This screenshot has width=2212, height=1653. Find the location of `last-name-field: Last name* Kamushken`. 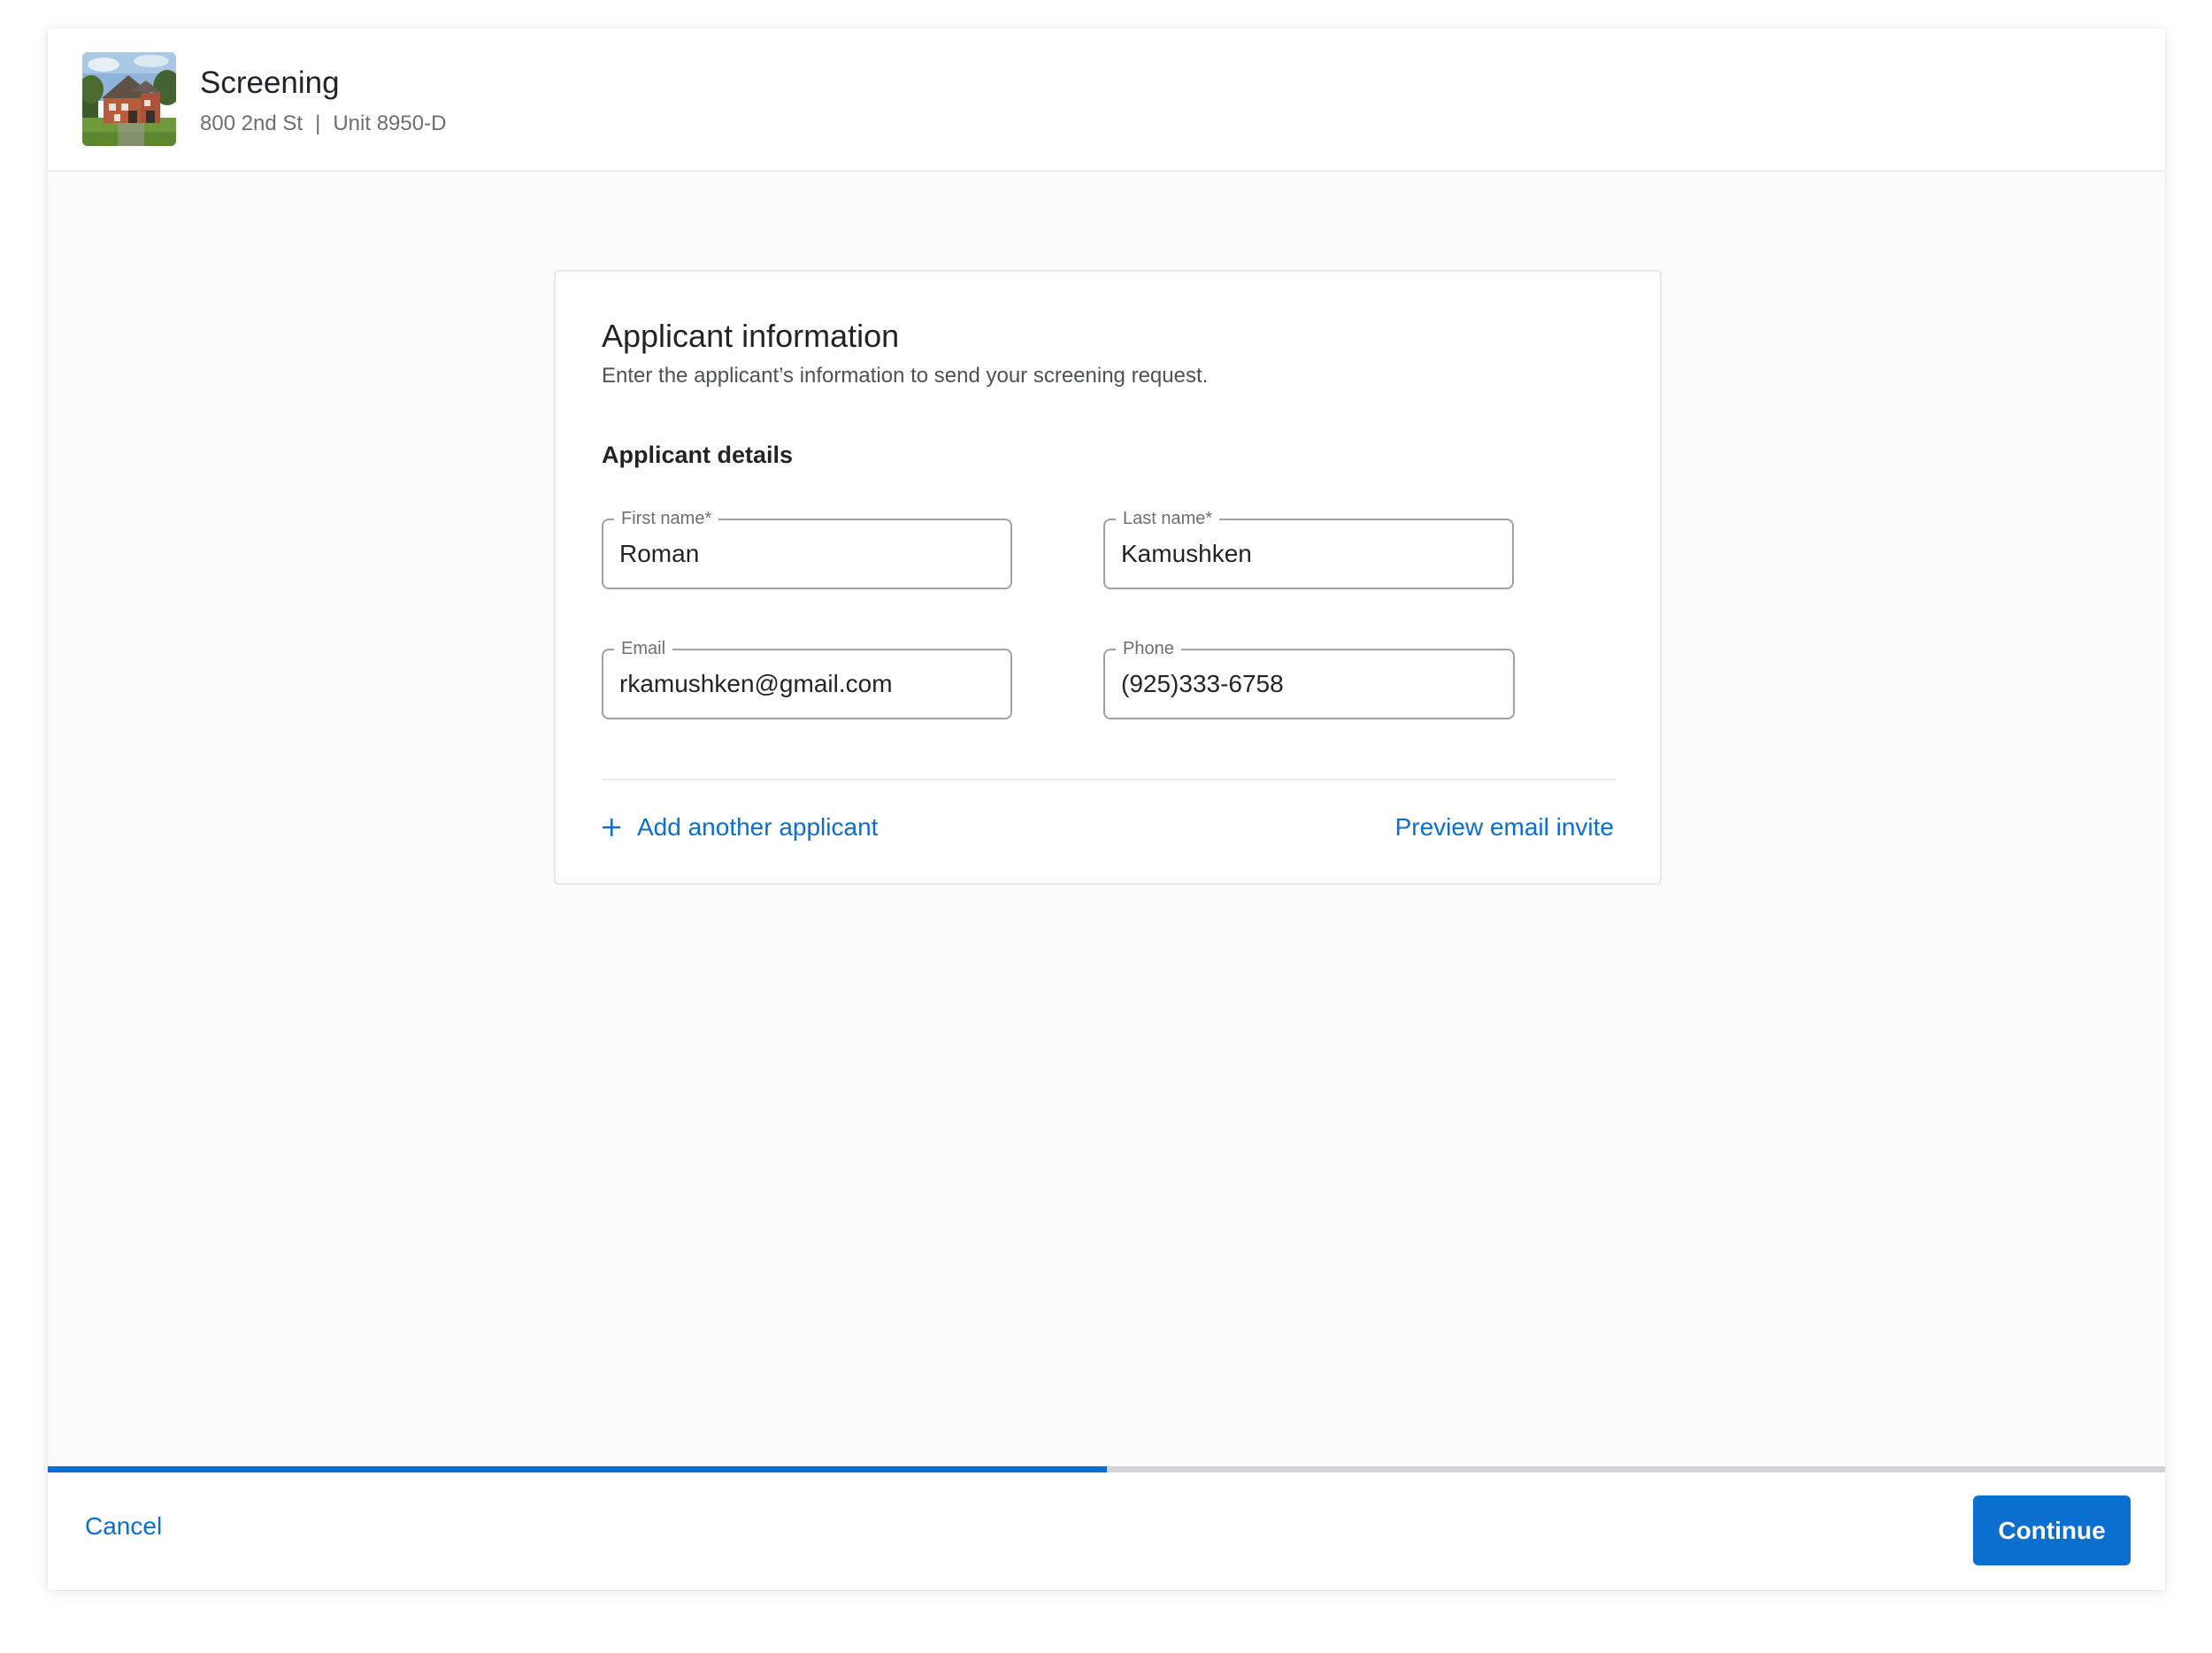

last-name-field: Last name* Kamushken is located at coordinates (1308, 548).